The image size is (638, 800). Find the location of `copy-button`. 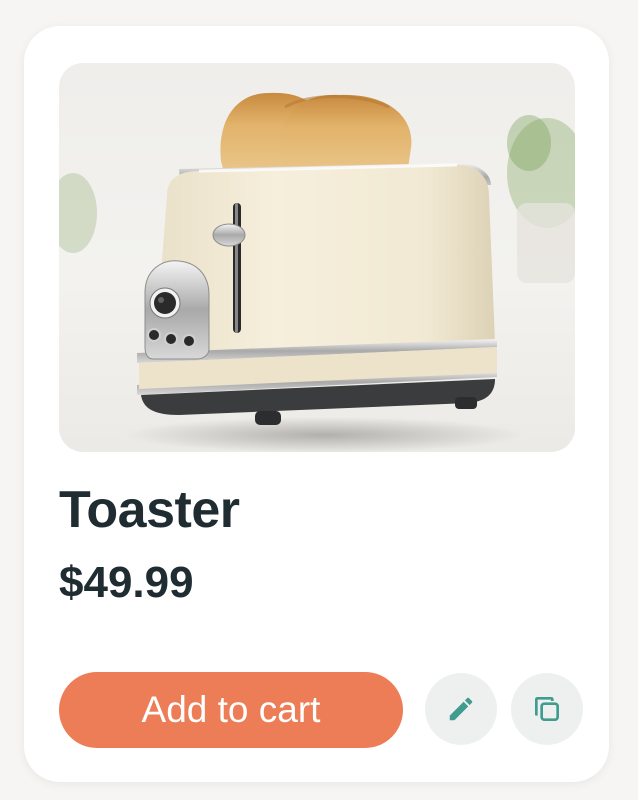

copy-button is located at coordinates (547, 709).